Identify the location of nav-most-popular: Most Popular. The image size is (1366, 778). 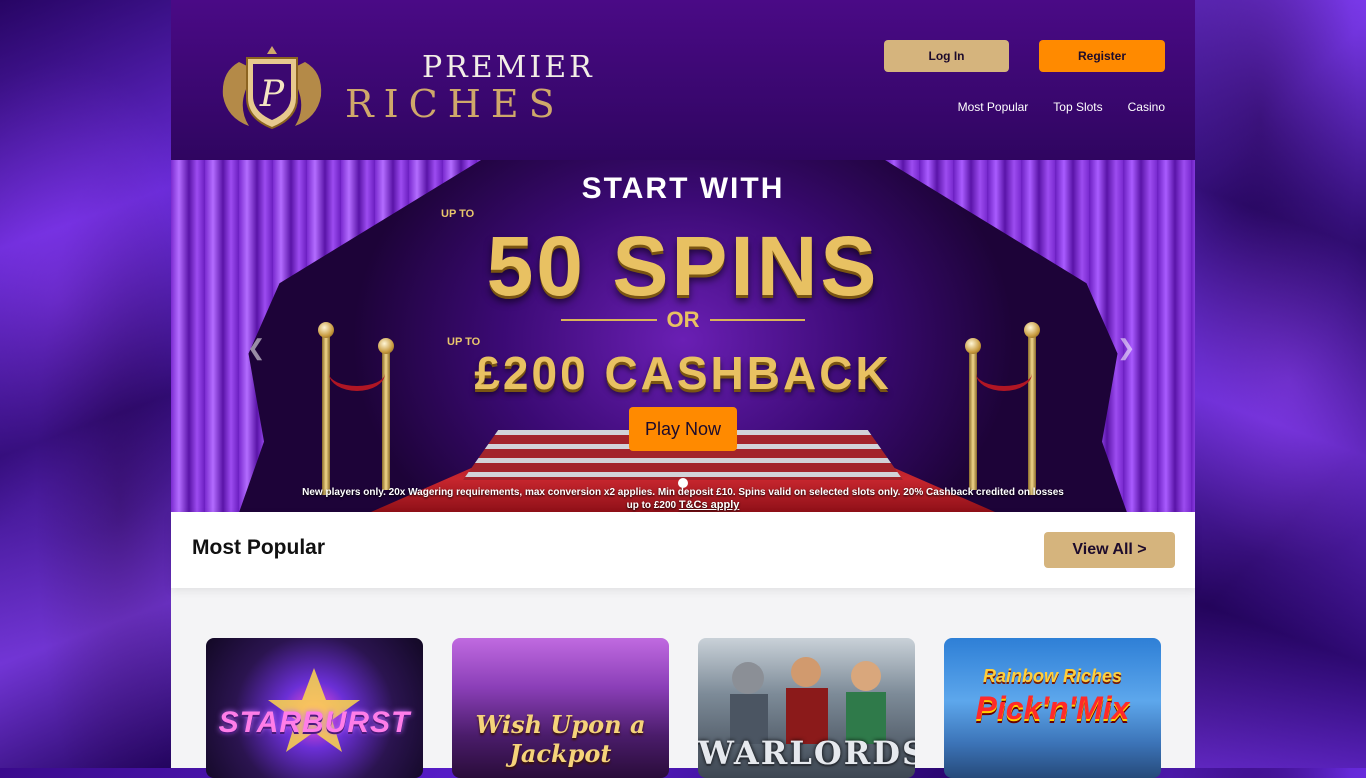
(993, 107).